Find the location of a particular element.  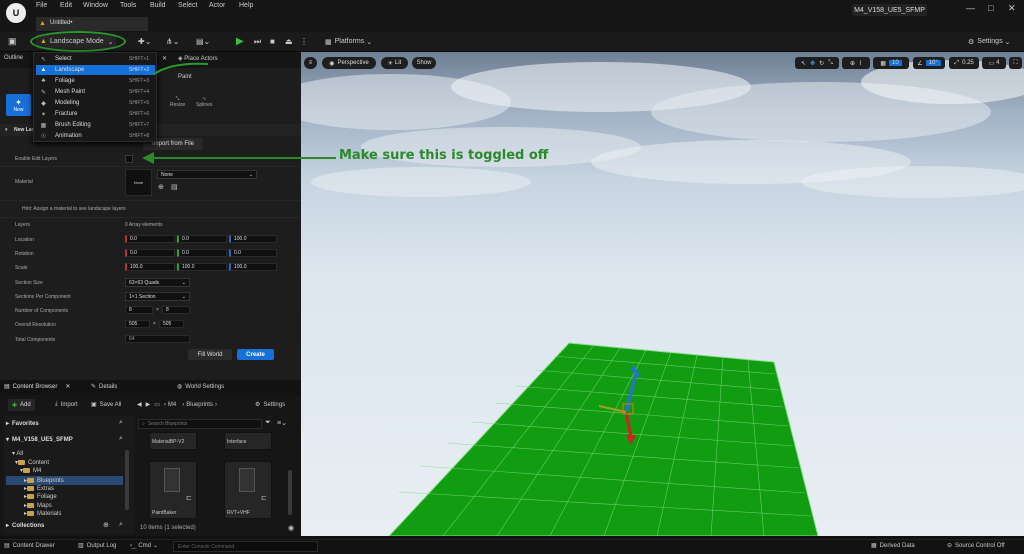

menu-help: Help is located at coordinates (246, 5).